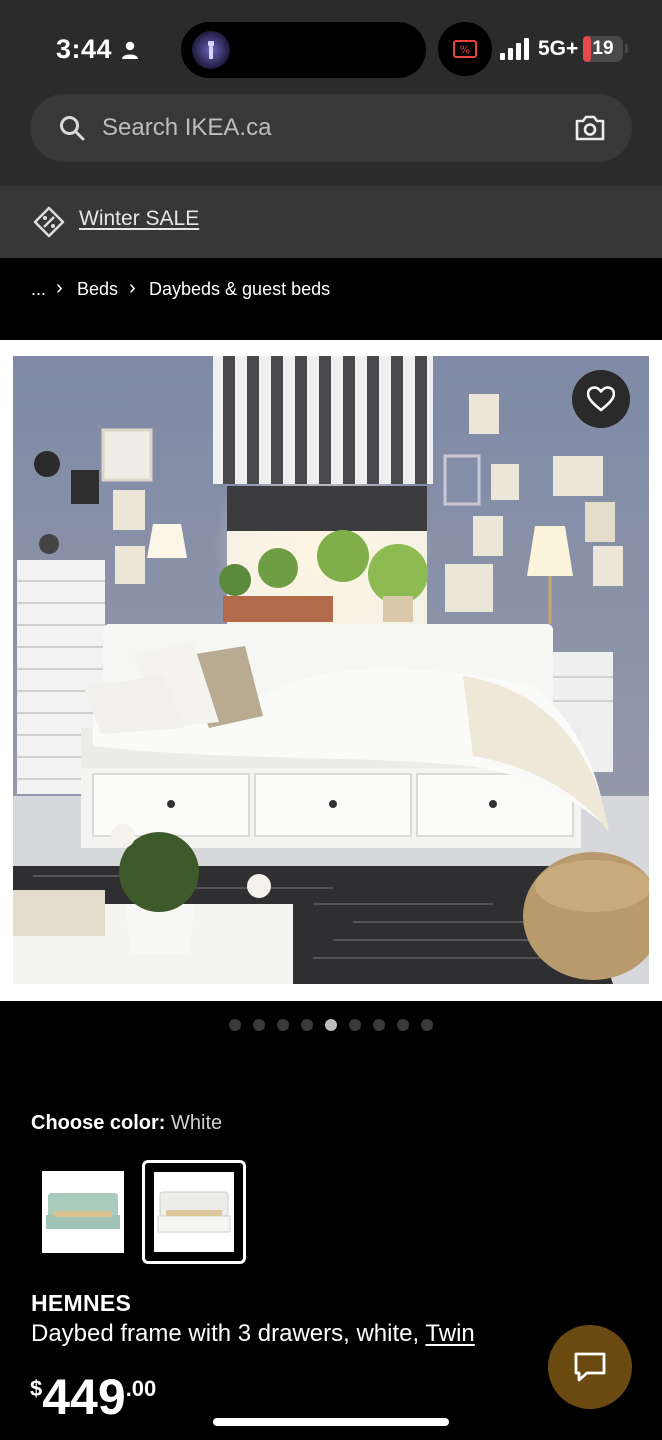 This screenshot has height=1440, width=662. I want to click on product-description: Daybed frame with 3 drawers, white, Twin, so click(253, 1334).